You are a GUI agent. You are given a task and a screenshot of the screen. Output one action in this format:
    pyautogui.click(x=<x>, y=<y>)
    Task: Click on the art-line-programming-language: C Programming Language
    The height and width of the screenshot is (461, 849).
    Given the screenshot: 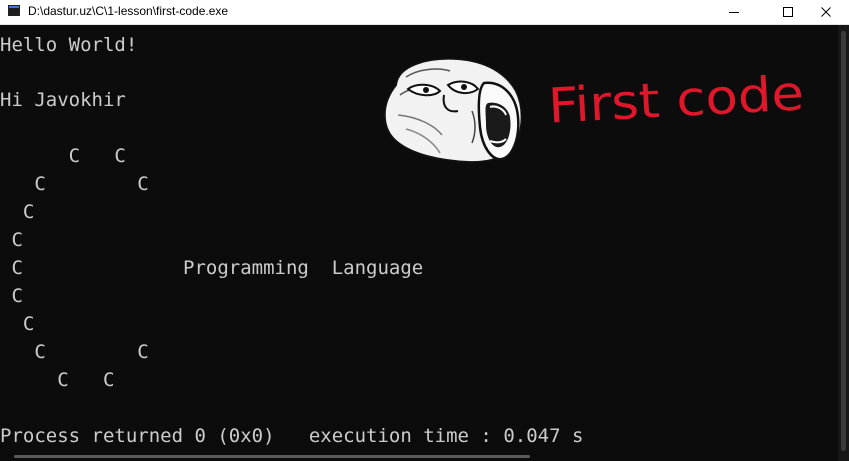 What is the action you would take?
    pyautogui.click(x=212, y=268)
    